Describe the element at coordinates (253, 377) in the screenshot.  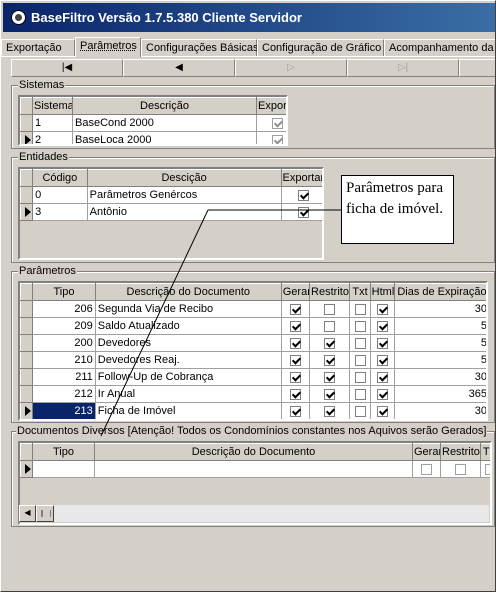
I see `table-row: 211 Follow-Up de Cobrança 30` at that location.